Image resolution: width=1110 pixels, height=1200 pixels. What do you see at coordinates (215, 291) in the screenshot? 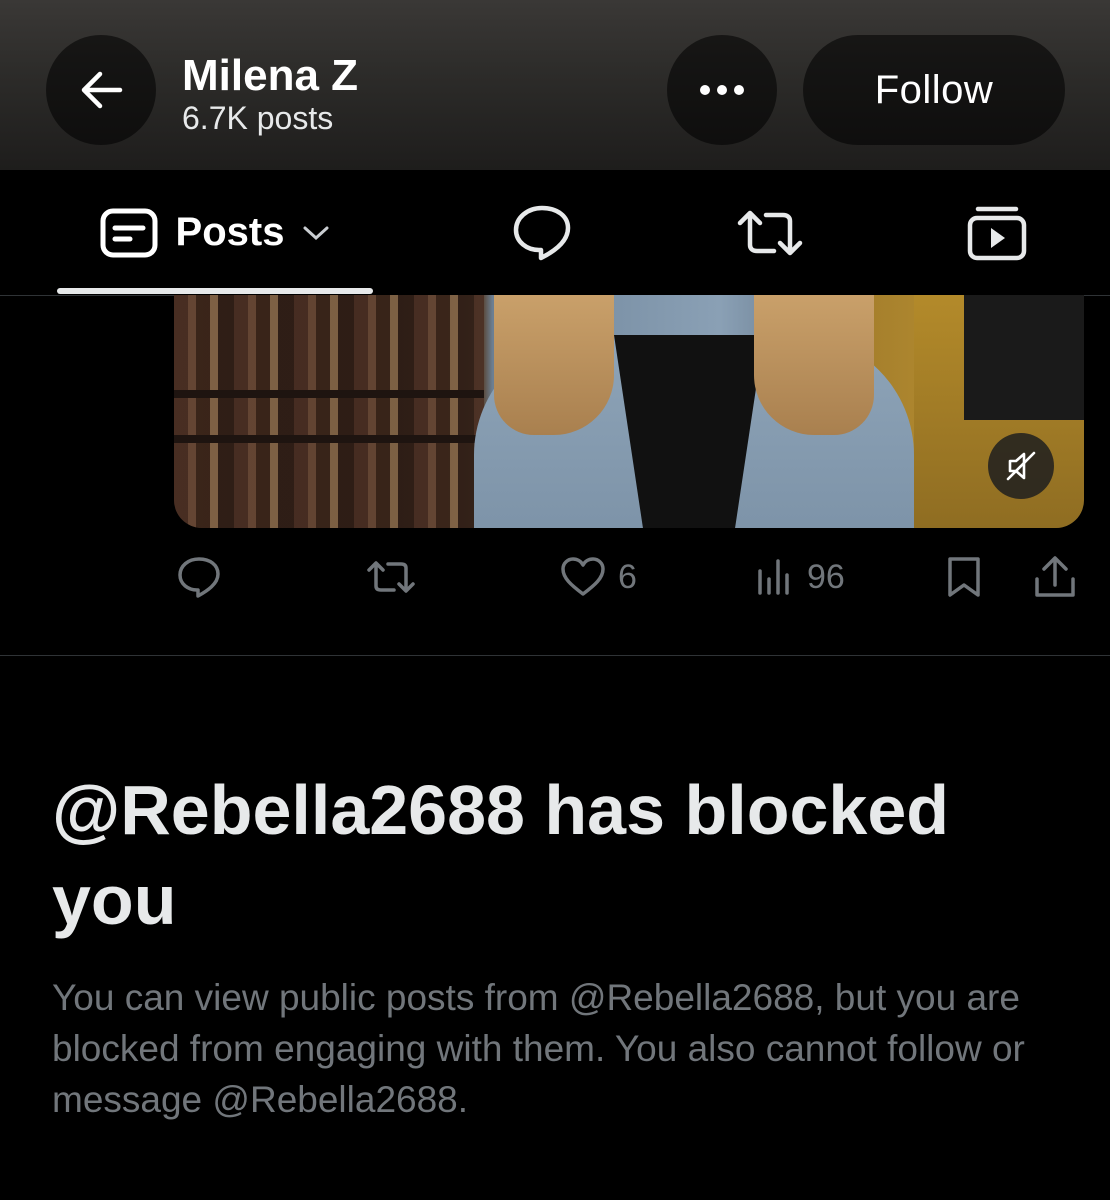
I see `active-tab-indicator` at bounding box center [215, 291].